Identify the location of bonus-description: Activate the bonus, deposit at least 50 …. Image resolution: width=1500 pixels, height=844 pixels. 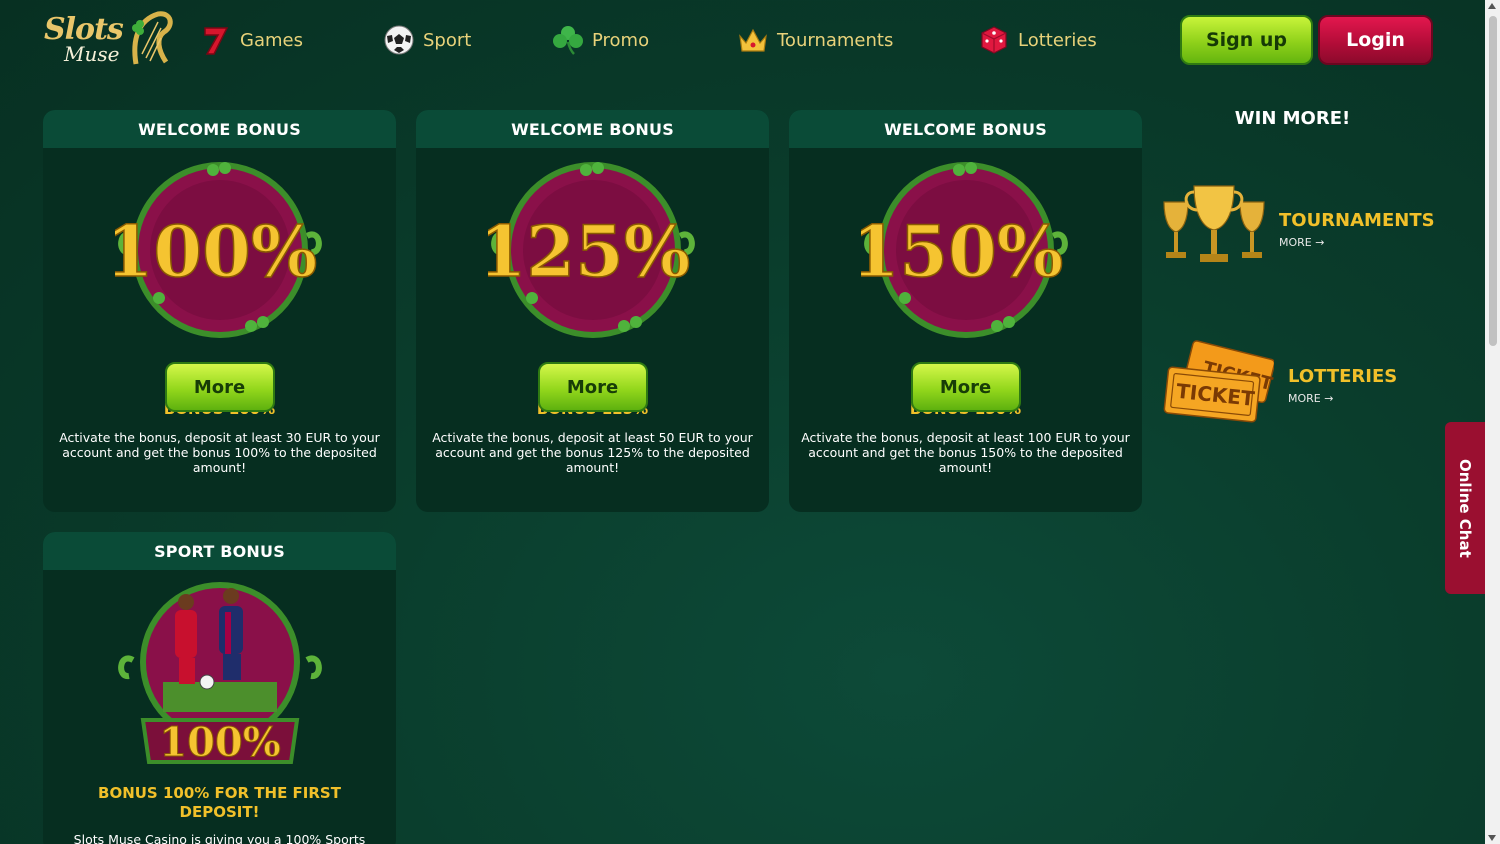
(592, 452).